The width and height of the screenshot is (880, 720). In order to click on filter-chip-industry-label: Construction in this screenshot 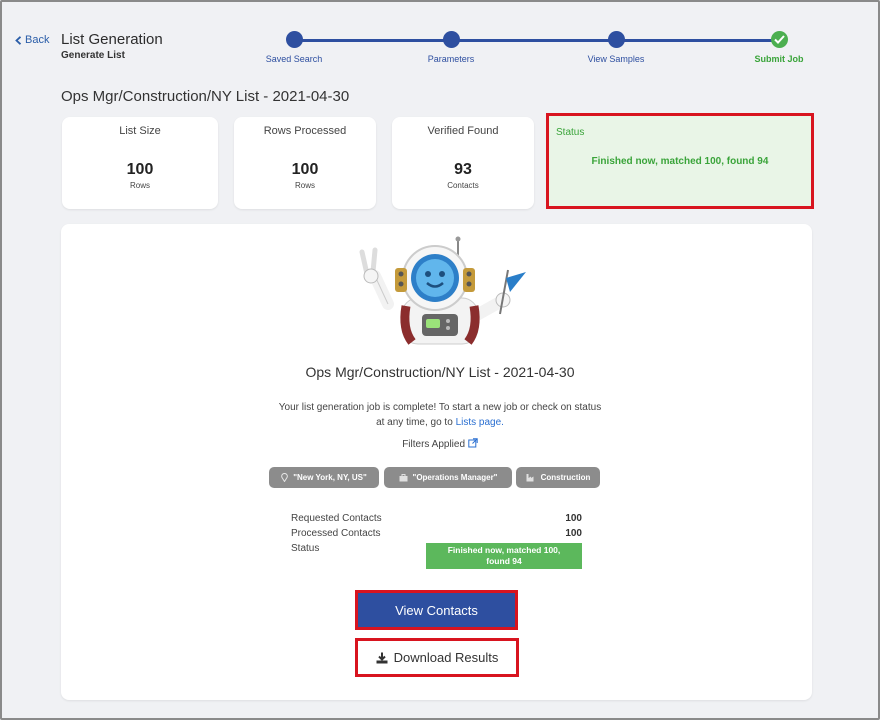, I will do `click(565, 477)`.